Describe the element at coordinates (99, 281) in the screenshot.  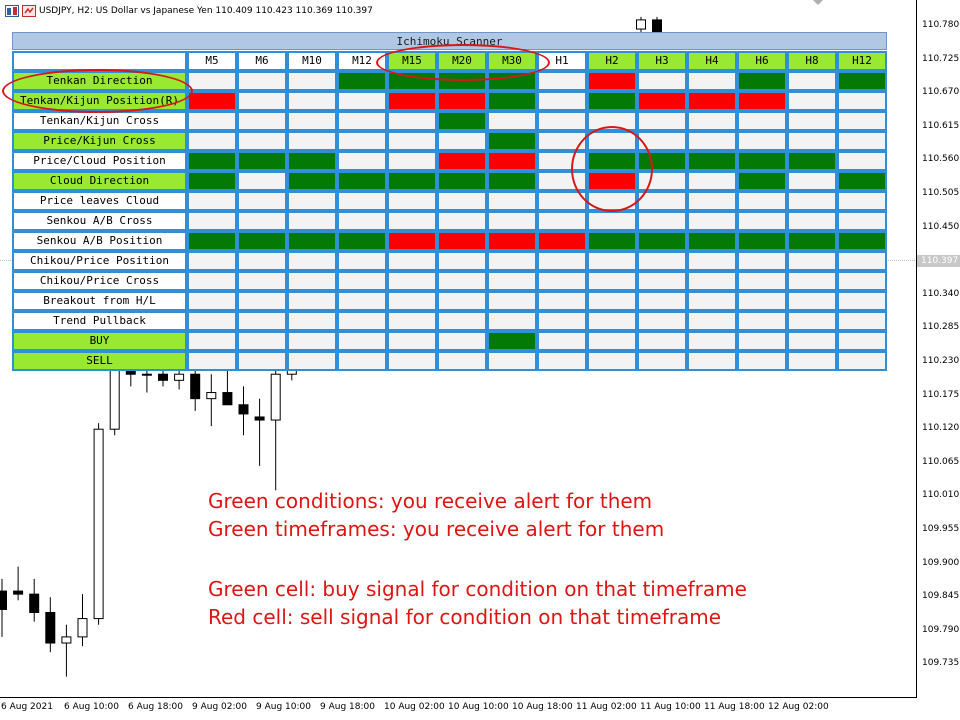
I see `condition-toggle: Chikou/Price Cross` at that location.